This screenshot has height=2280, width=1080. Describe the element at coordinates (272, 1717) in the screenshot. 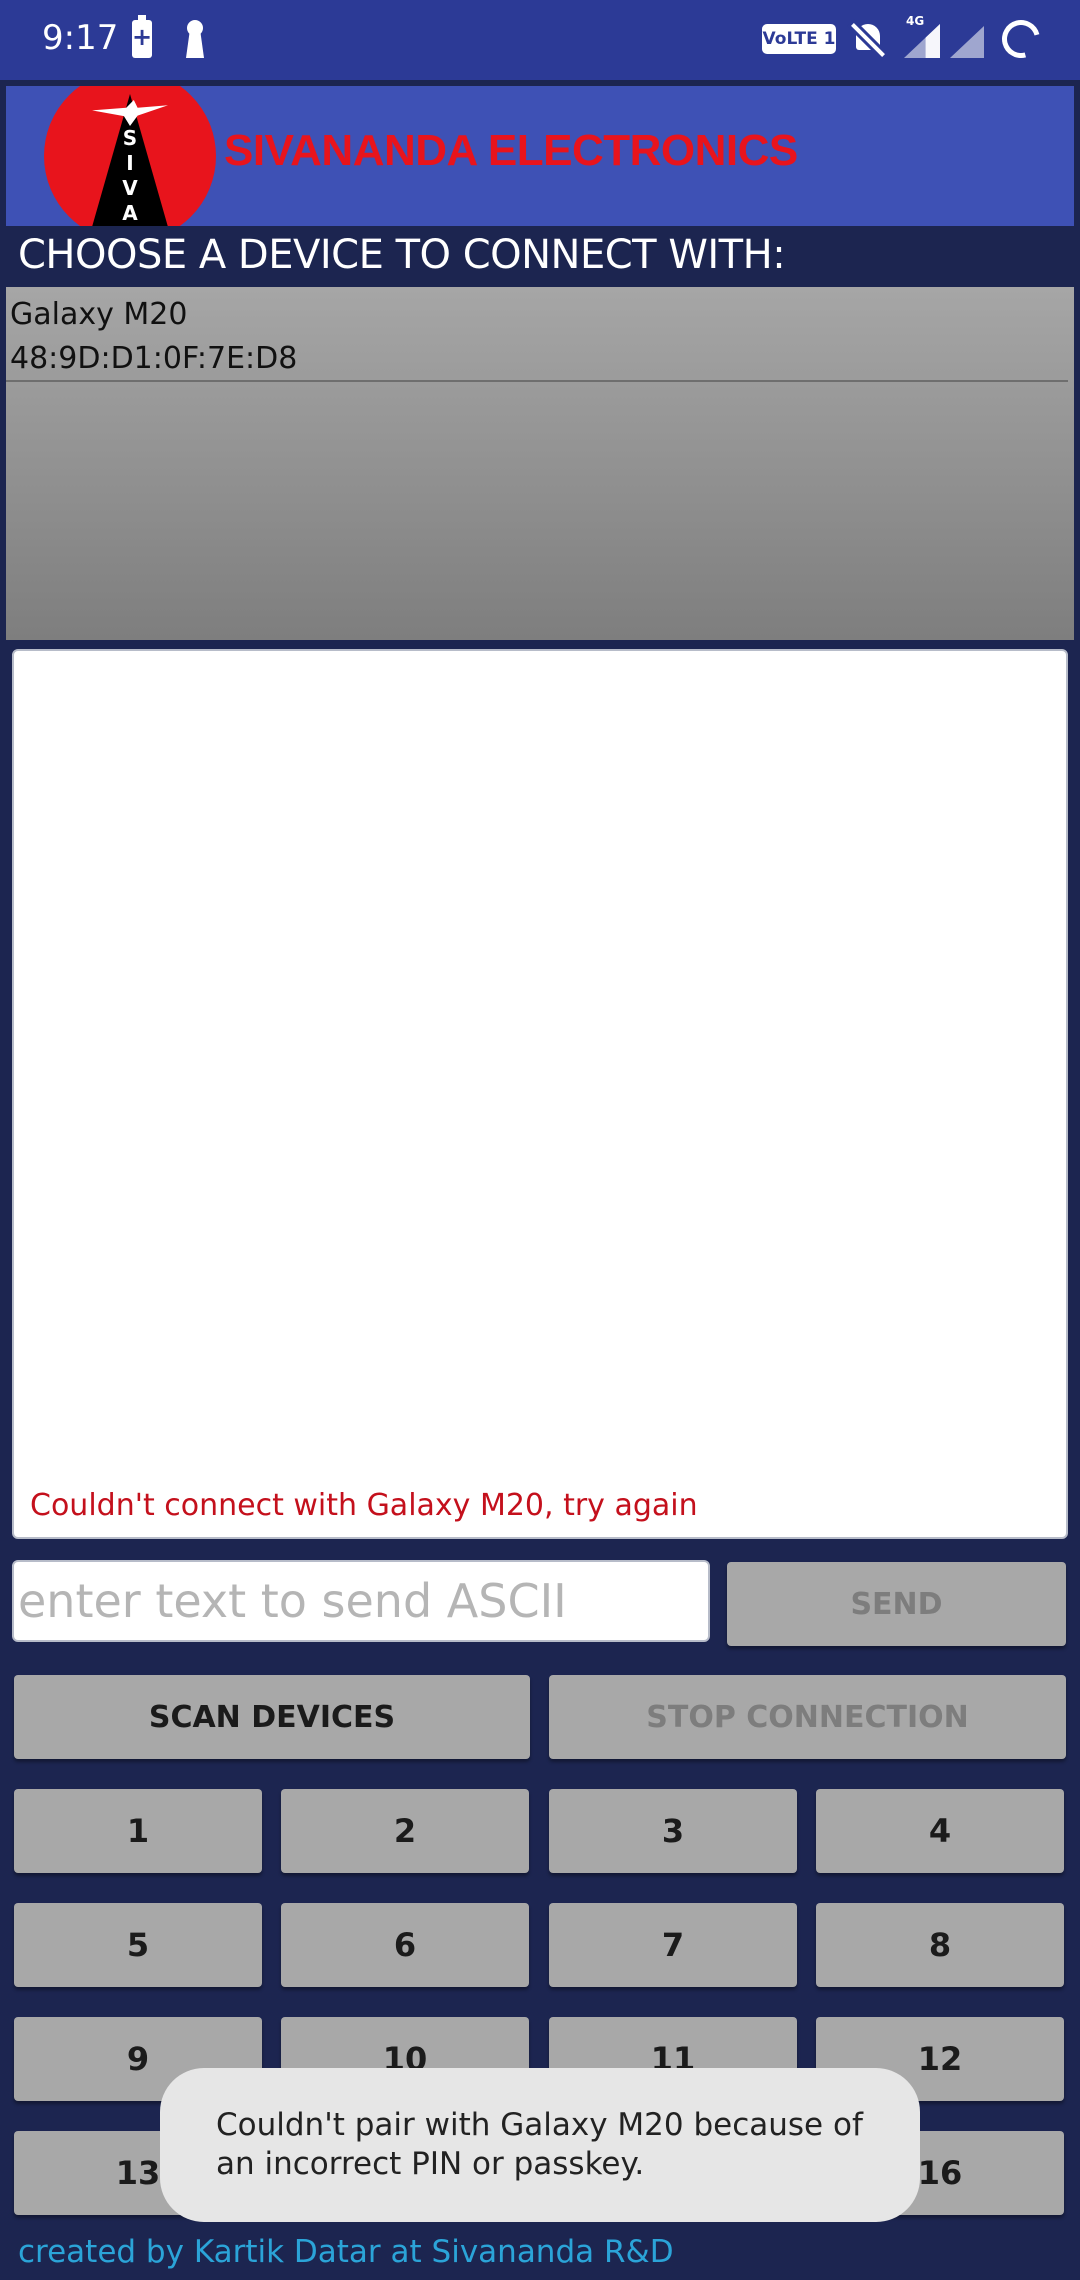

I see `scan-devices-button: SCAN DEVICES` at that location.